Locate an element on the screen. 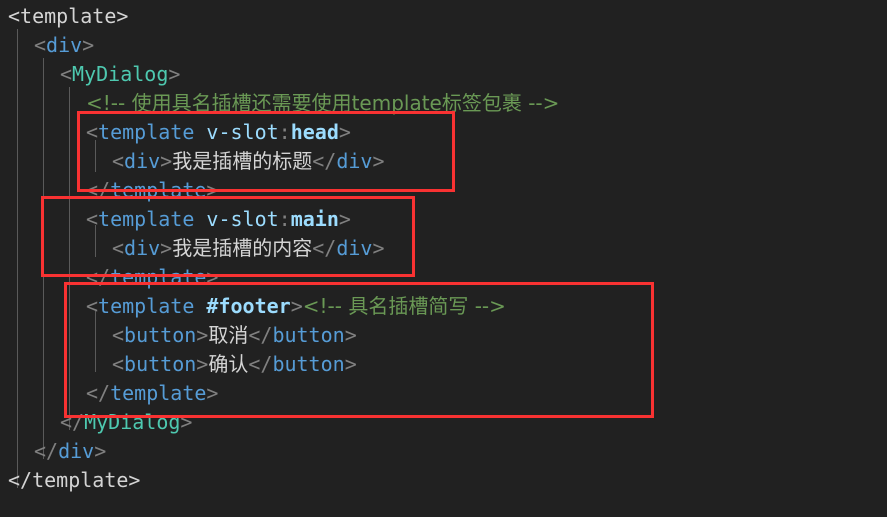 This screenshot has height=517, width=887. code-line-15: </MyDialog> is located at coordinates (126, 422).